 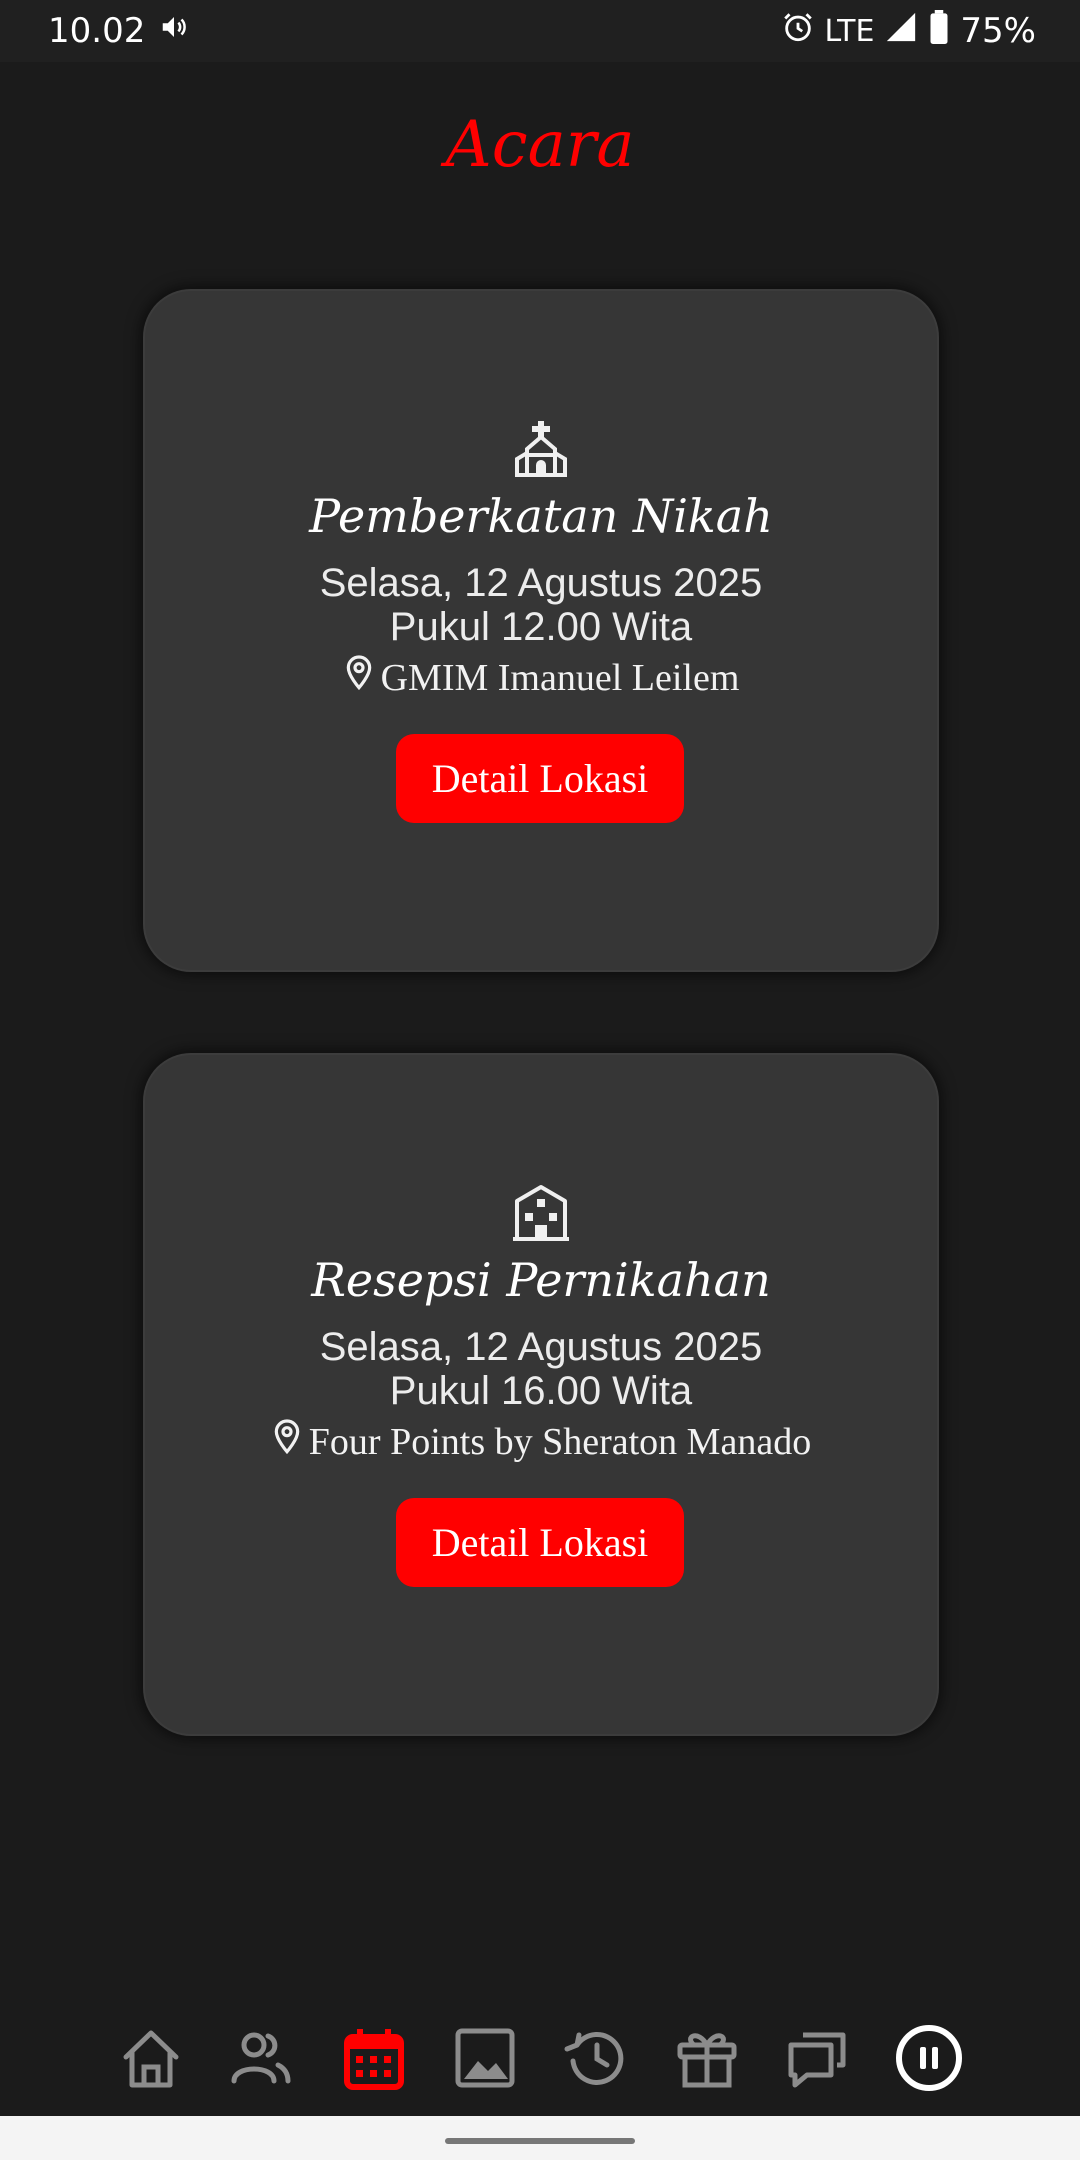 I want to click on nav-guestbook-button, so click(x=818, y=2060).